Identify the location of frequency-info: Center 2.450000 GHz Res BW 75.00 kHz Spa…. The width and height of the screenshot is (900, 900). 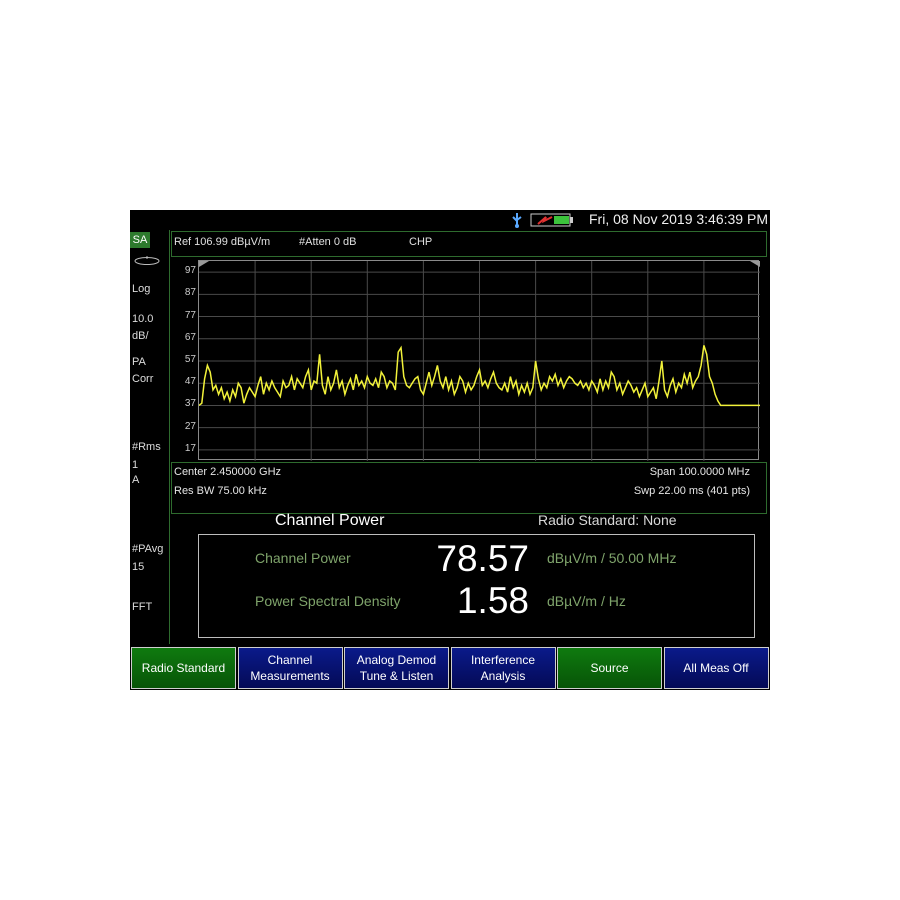
(469, 488).